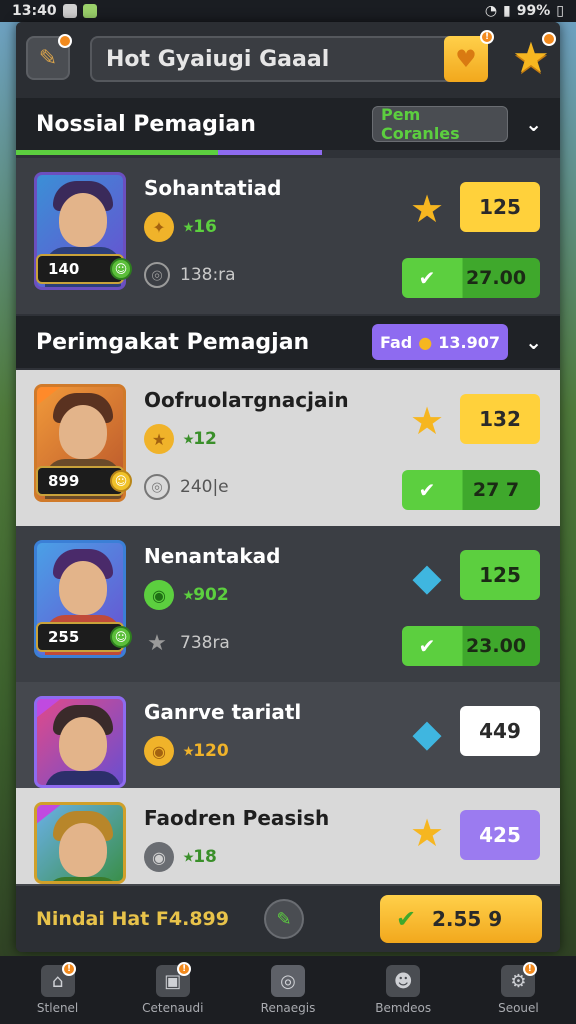 The image size is (576, 1024). Describe the element at coordinates (288, 1008) in the screenshot. I see `nav-label: Renaegis` at that location.